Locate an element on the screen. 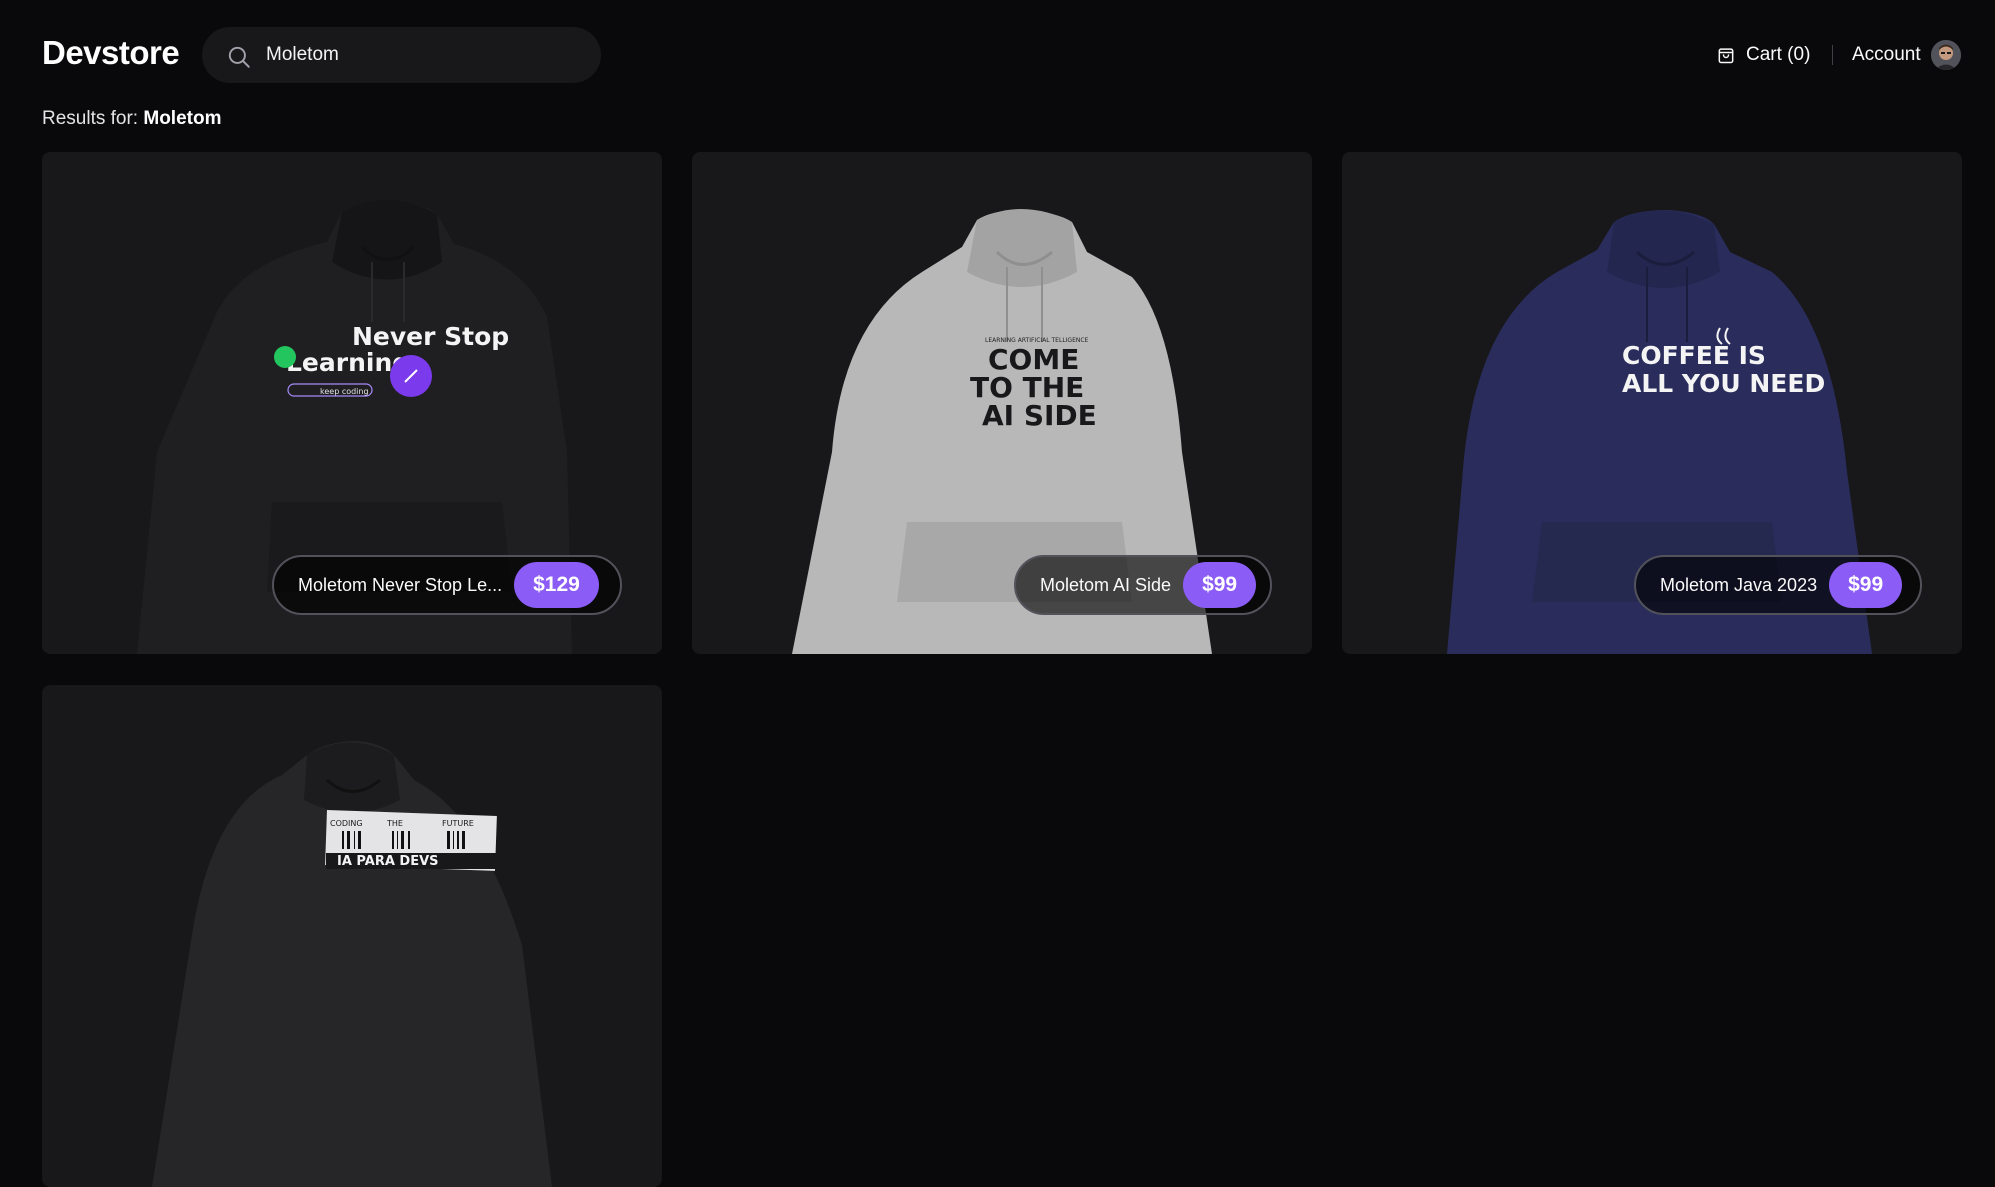 Image resolution: width=1995 pixels, height=1187 pixels. product-price: $129 is located at coordinates (556, 585).